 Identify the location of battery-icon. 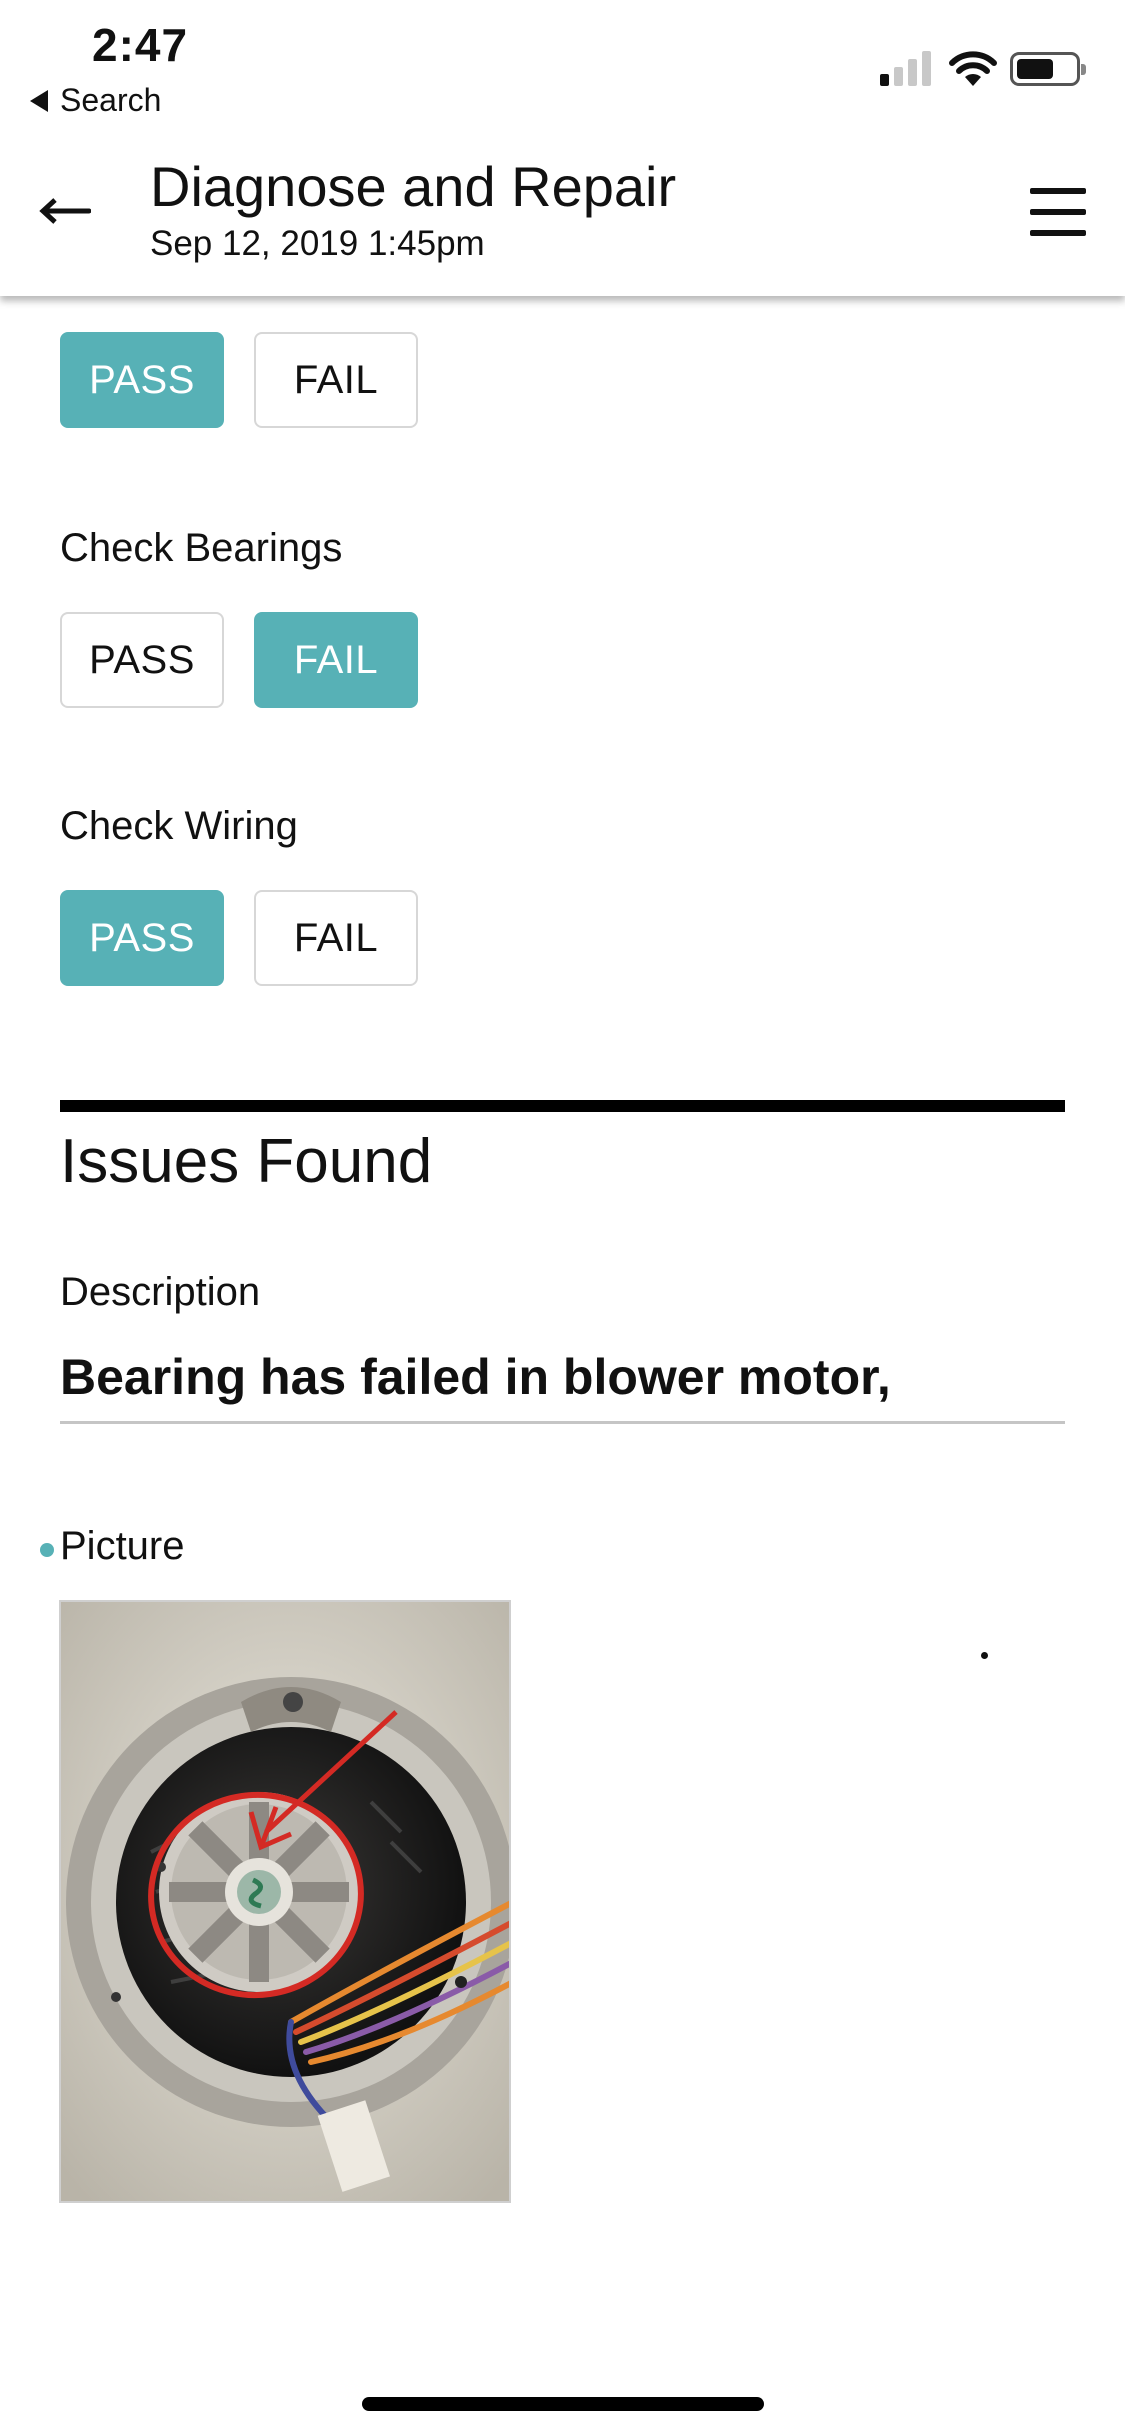
(1048, 69).